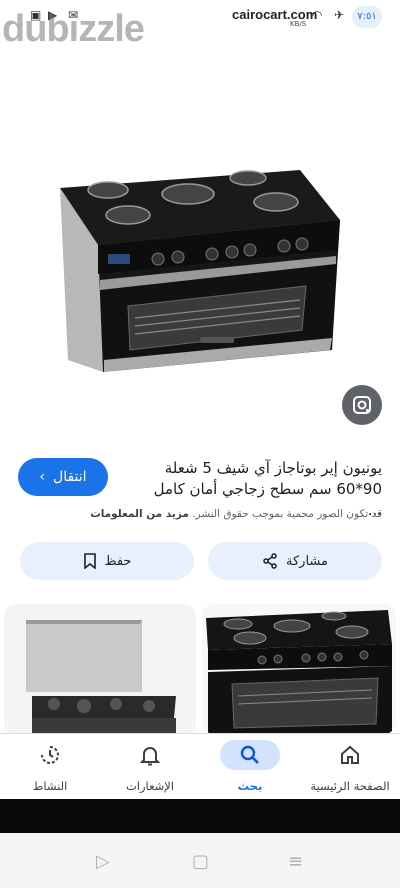 The image size is (400, 888). I want to click on bottom-navigation: النشاط الإشعارات بحث الصفحة الرئيسية, so click(200, 766).